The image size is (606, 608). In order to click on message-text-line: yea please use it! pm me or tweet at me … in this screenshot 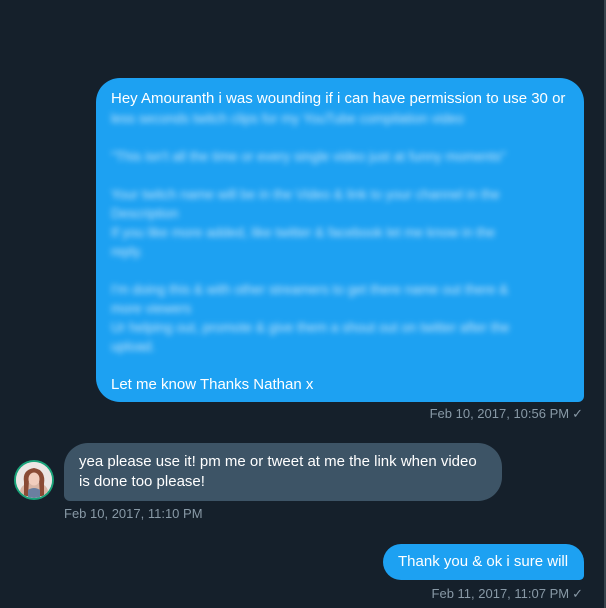, I will do `click(278, 461)`.